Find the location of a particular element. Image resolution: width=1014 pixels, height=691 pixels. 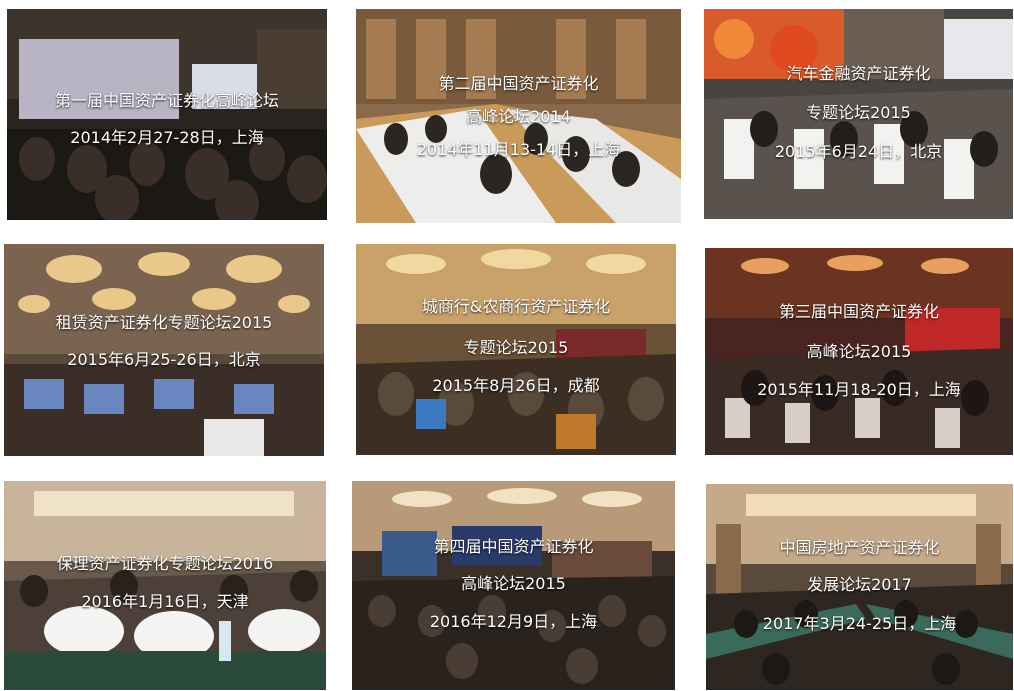

event-title-line2: 发展论坛2017 is located at coordinates (859, 584).